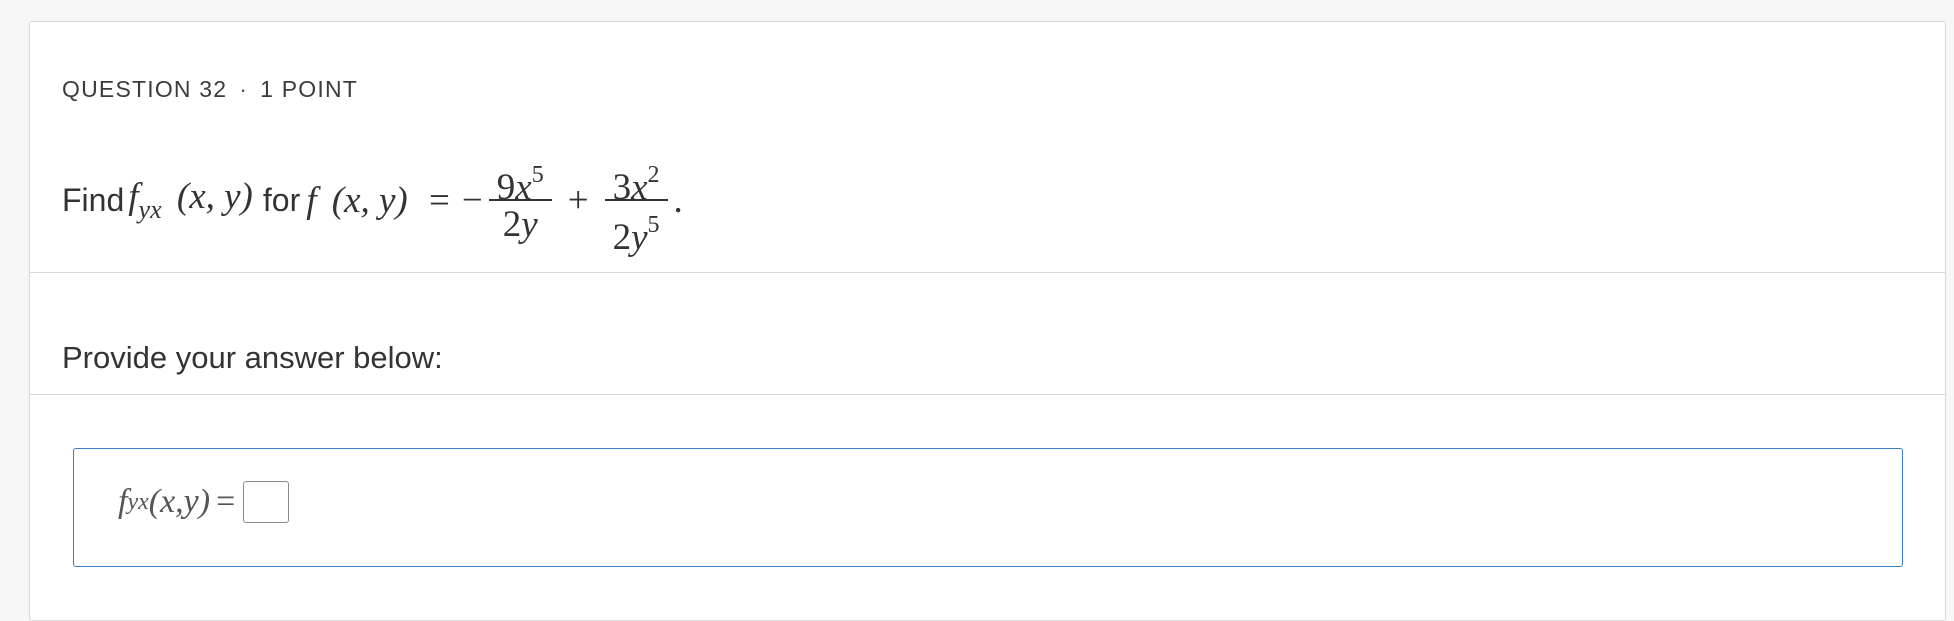 The image size is (1954, 621). Describe the element at coordinates (93, 199) in the screenshot. I see `prompt-find-word: Find` at that location.